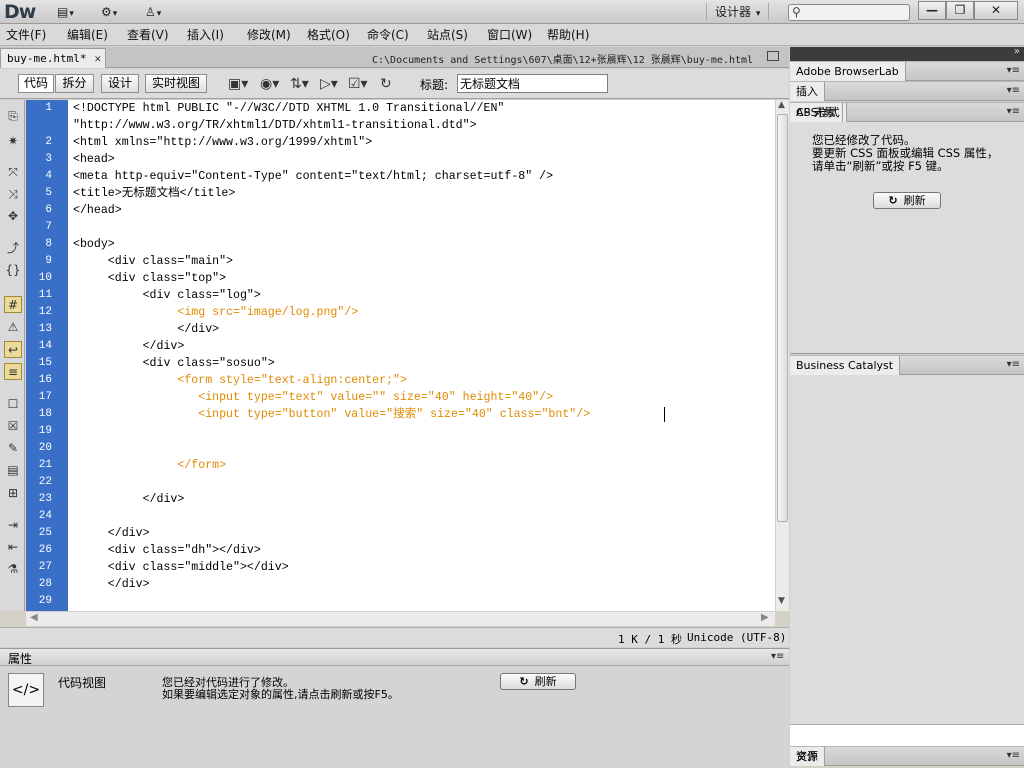  What do you see at coordinates (149, 278) in the screenshot?
I see `code-line: <div class="top">` at bounding box center [149, 278].